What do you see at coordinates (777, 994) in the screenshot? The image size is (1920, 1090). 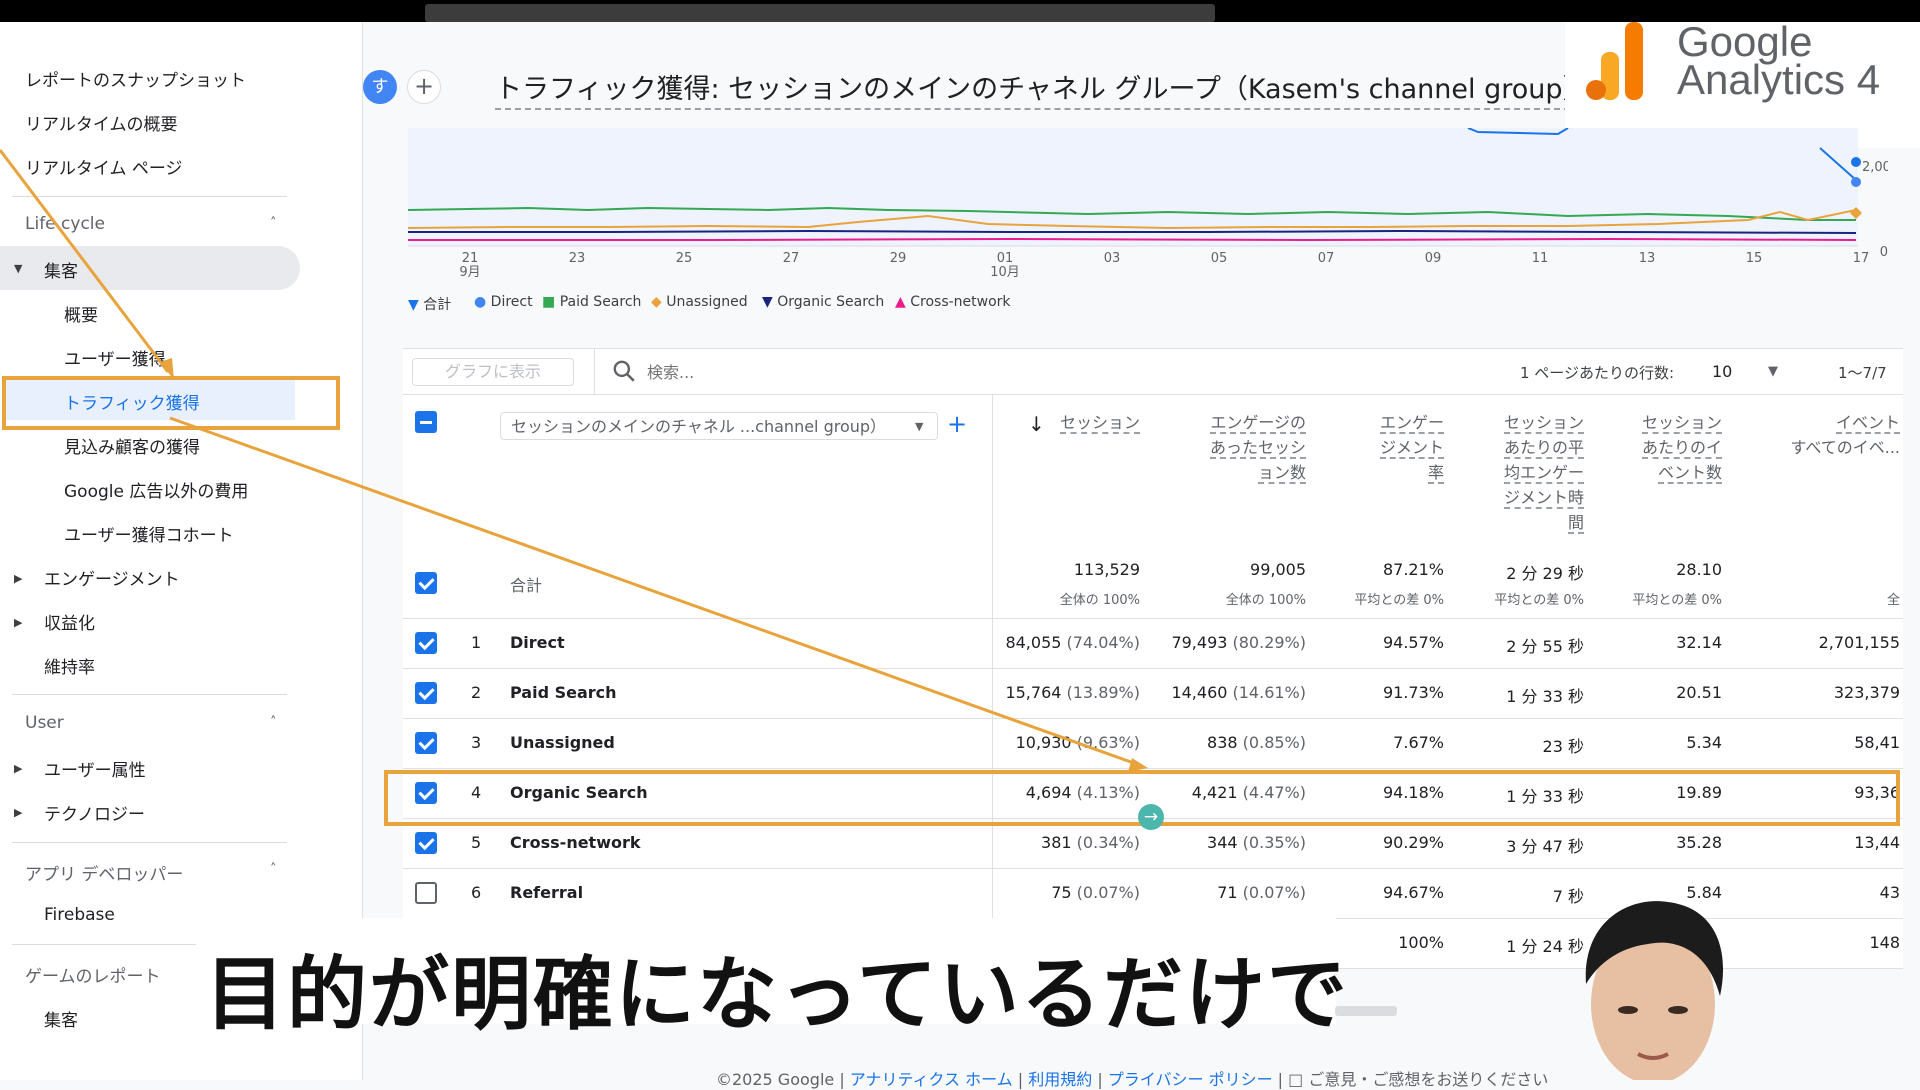 I see `video-caption: 目的が明確になっているだけで` at bounding box center [777, 994].